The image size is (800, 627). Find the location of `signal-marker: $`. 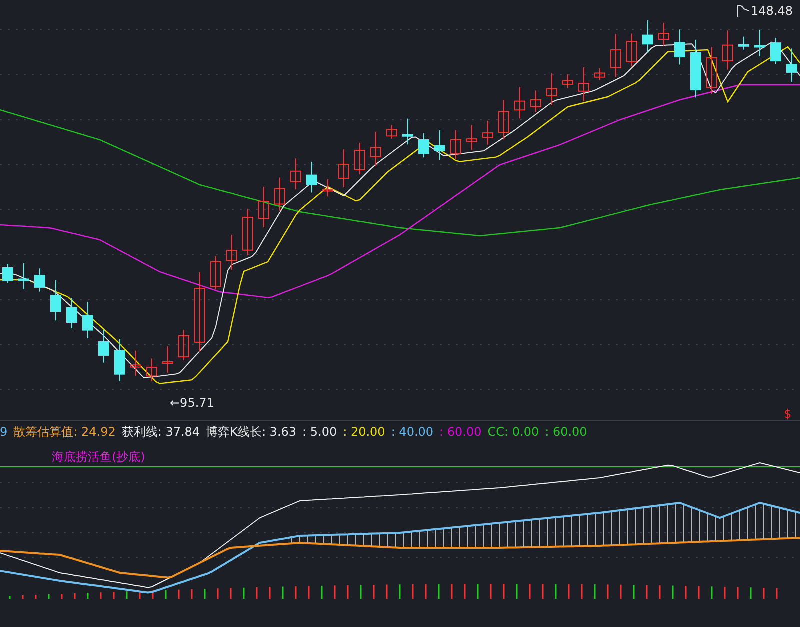

signal-marker: $ is located at coordinates (788, 414).